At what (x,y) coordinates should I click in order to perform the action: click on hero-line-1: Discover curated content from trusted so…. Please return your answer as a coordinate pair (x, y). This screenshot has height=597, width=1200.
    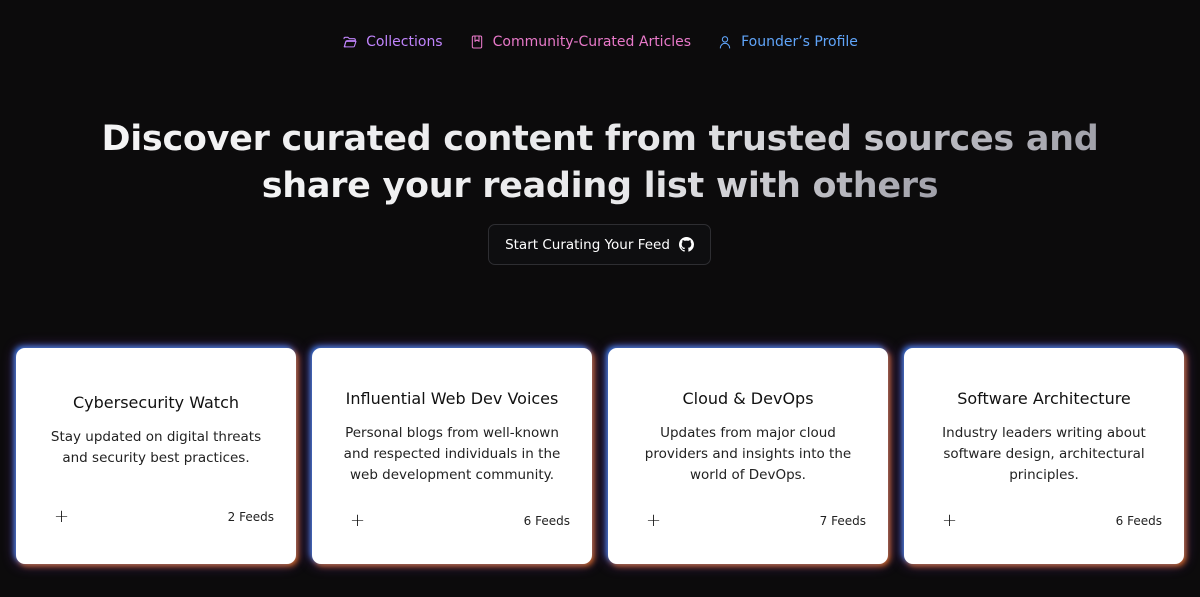
    Looking at the image, I should click on (600, 139).